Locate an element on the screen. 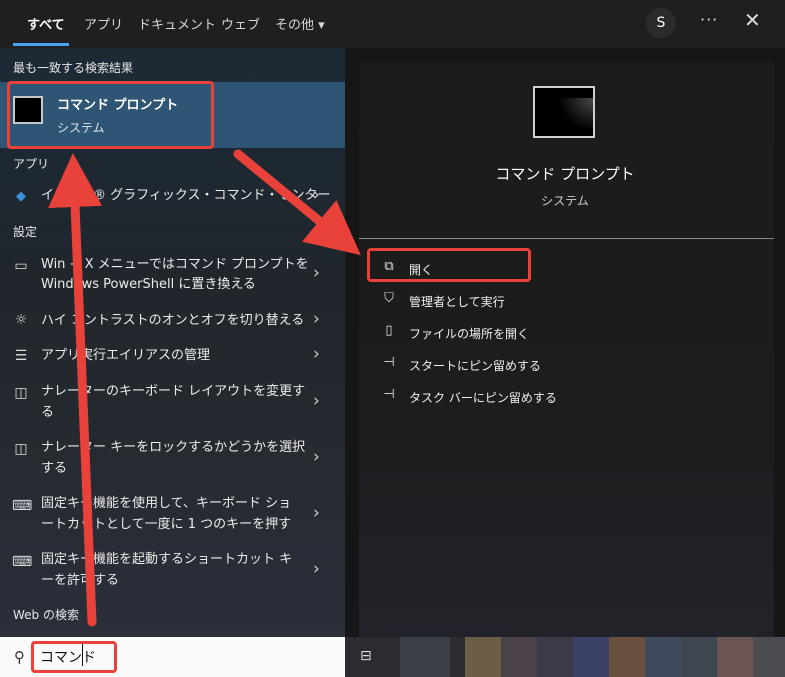  setting-line2: ーを許可する is located at coordinates (80, 580).